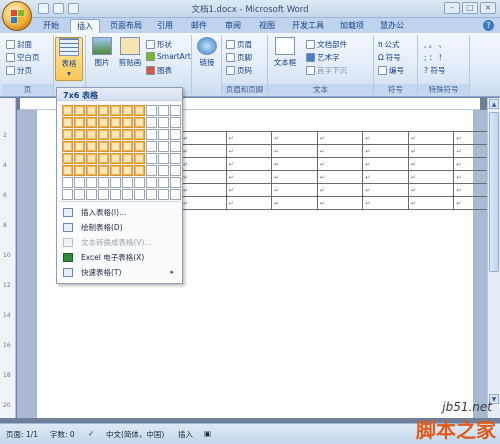 The height and width of the screenshot is (444, 500). Describe the element at coordinates (392, 26) in the screenshot. I see `tab-huibangong: 慧办公` at that location.